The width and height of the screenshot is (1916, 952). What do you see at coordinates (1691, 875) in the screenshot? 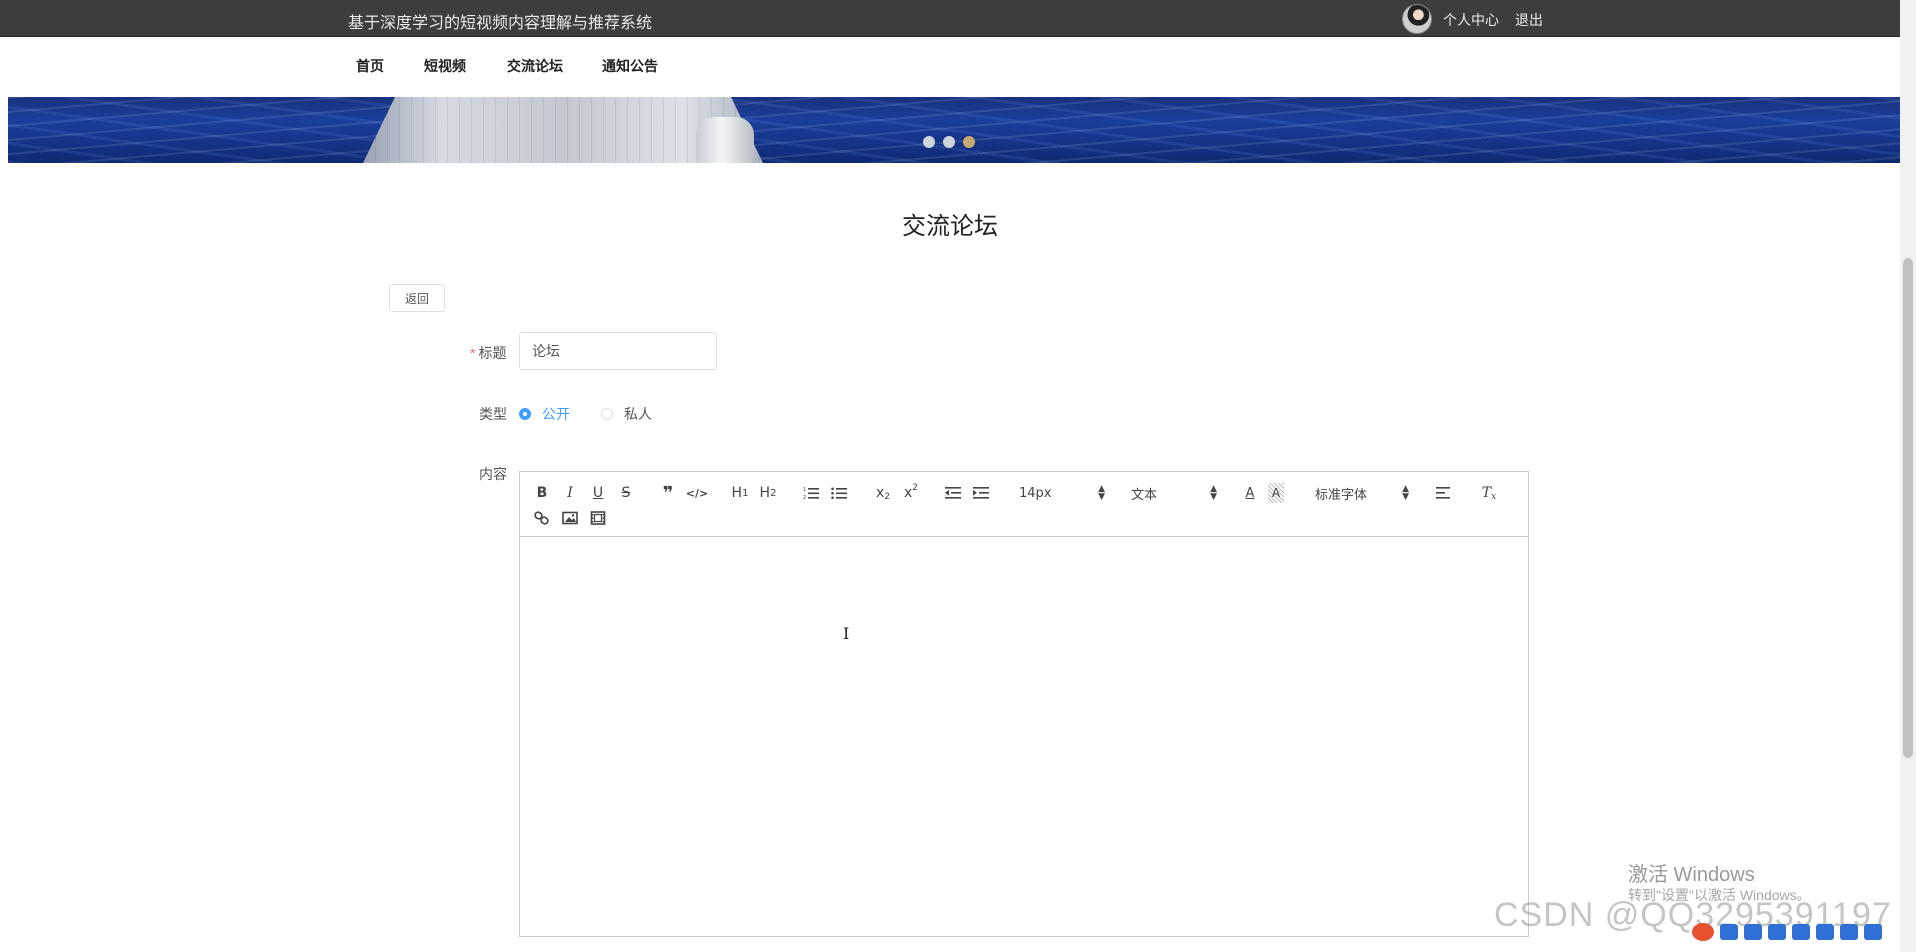
I see `windows-activation-title: 激活 Windows` at bounding box center [1691, 875].